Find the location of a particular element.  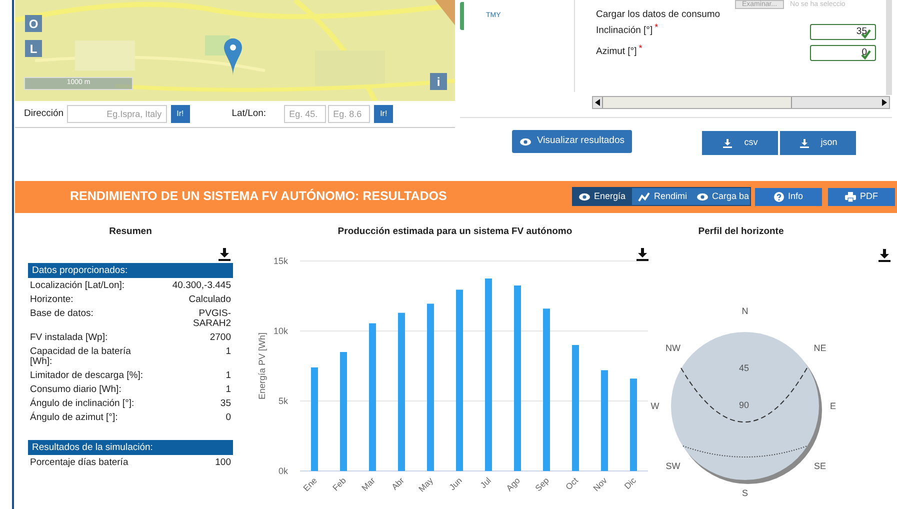

summary-value: 40.300,-3.445 is located at coordinates (201, 286).